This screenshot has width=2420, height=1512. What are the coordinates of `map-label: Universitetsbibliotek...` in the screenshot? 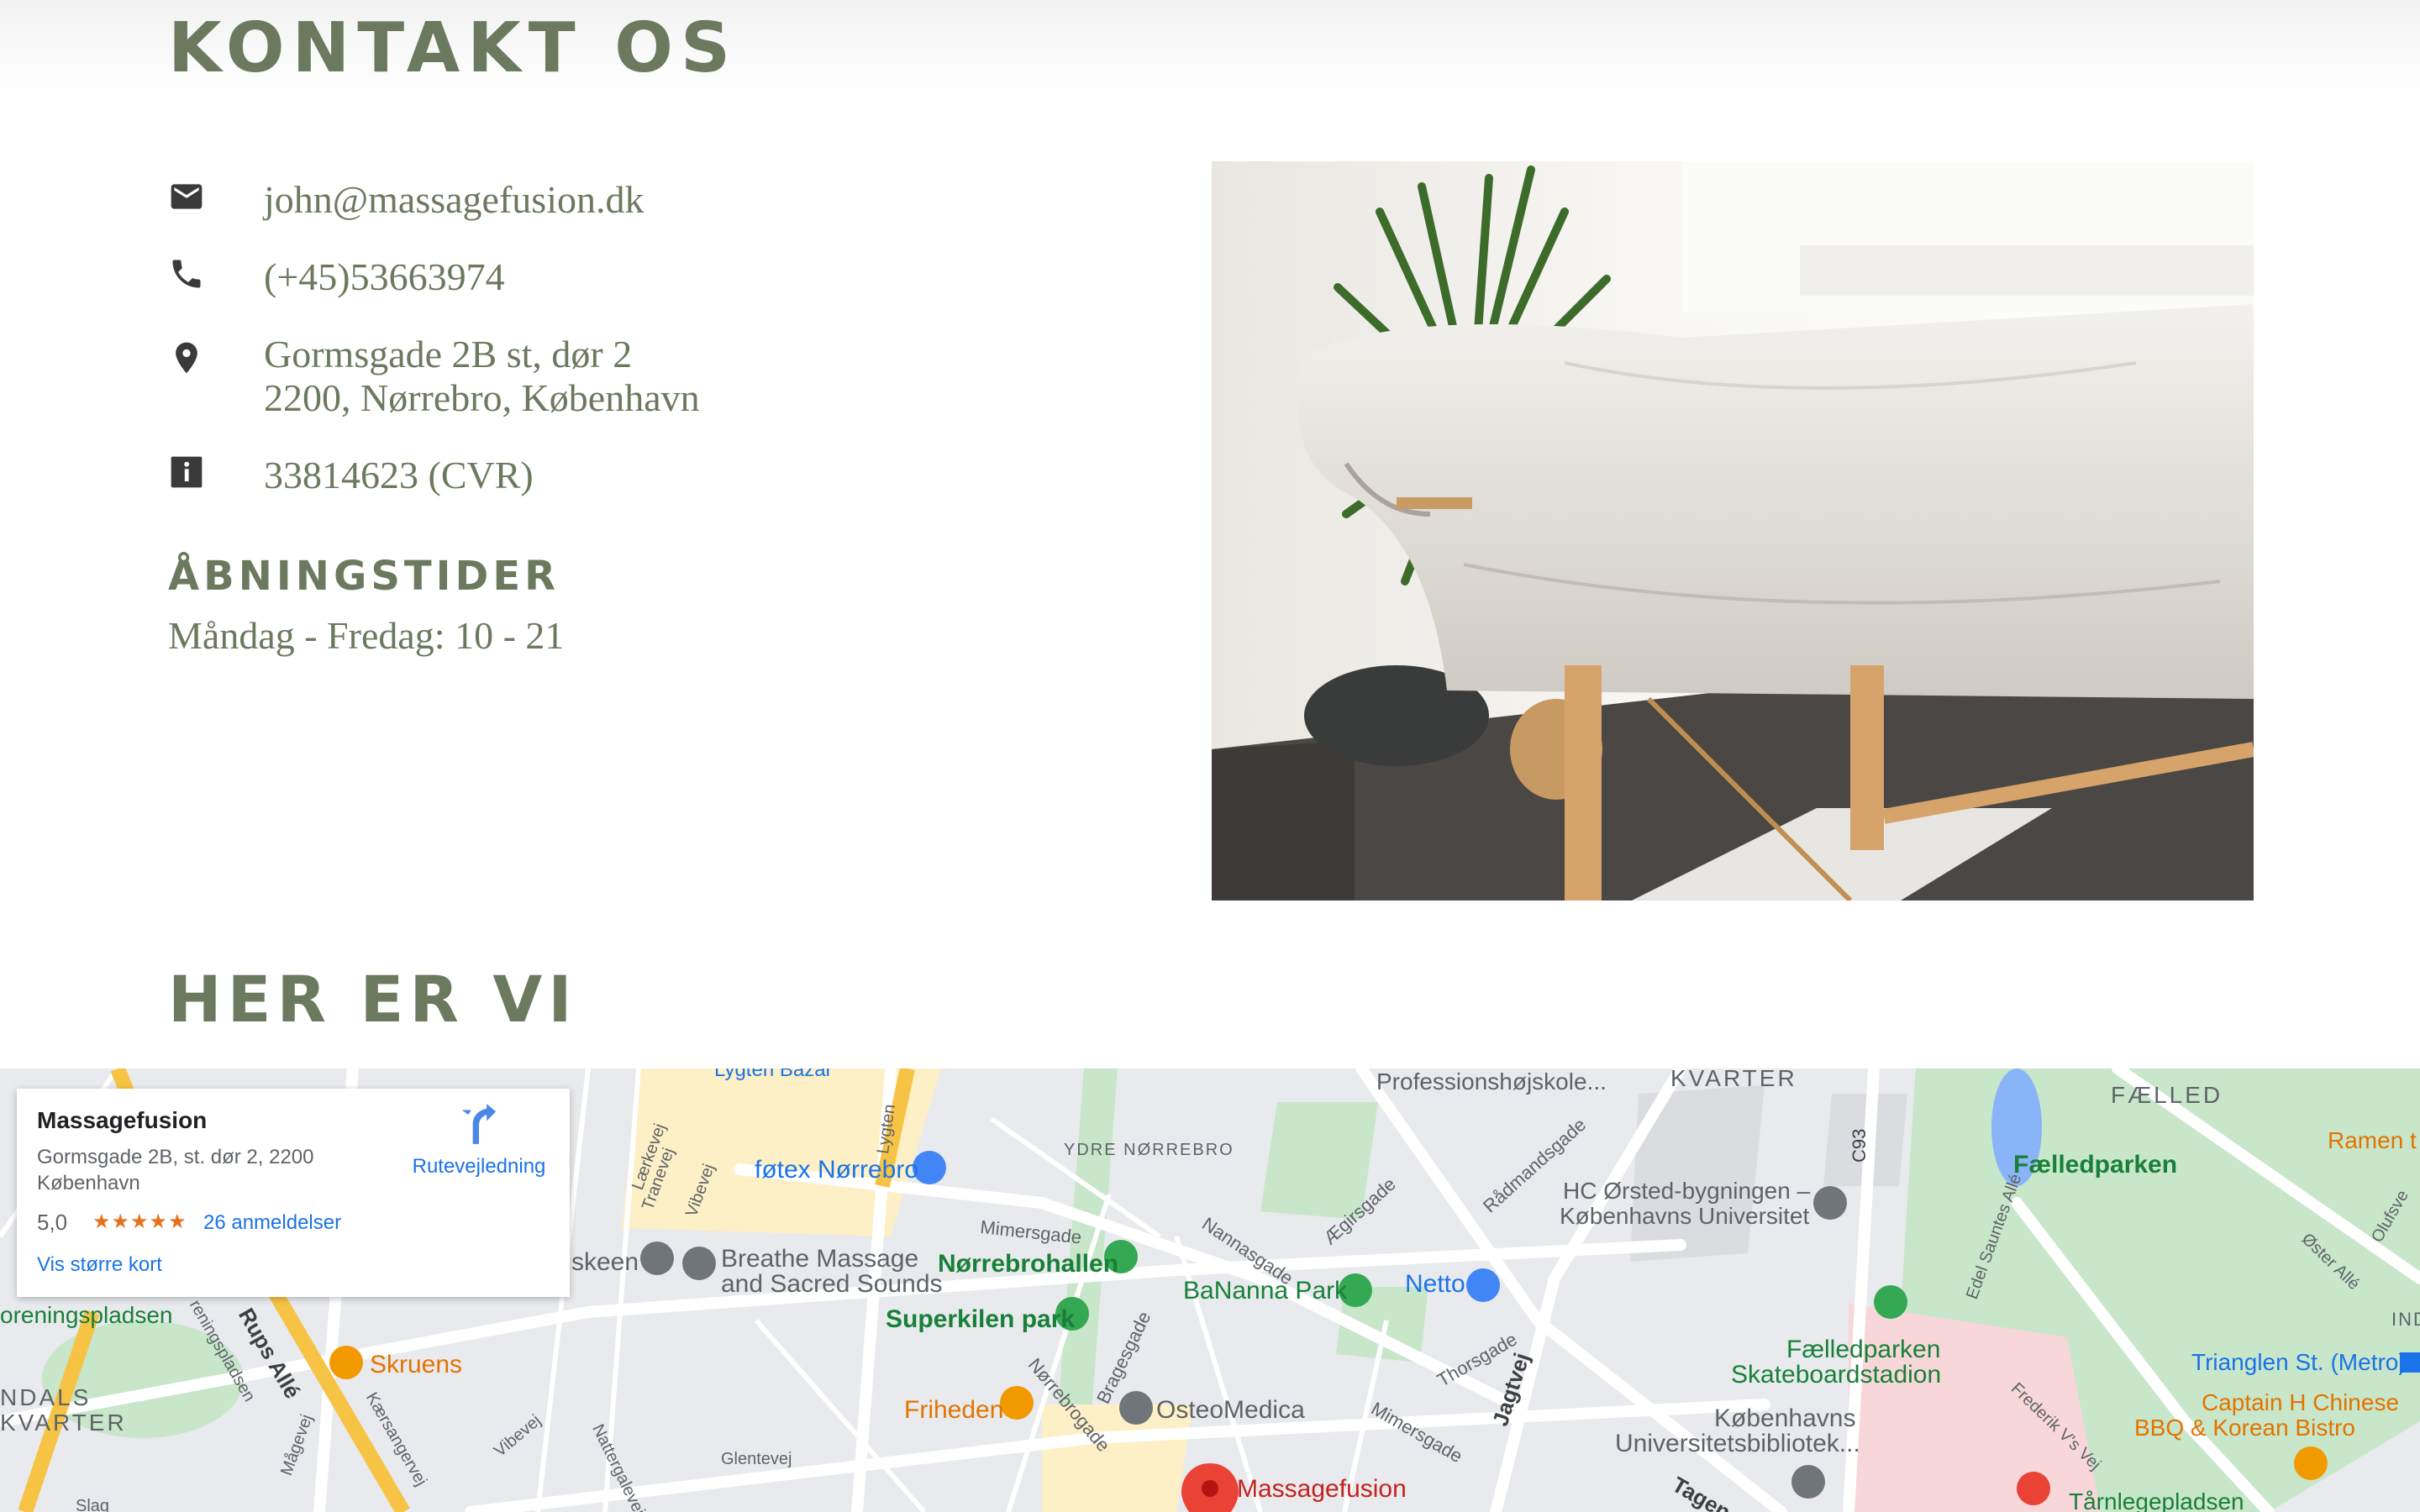 It's located at (1738, 1444).